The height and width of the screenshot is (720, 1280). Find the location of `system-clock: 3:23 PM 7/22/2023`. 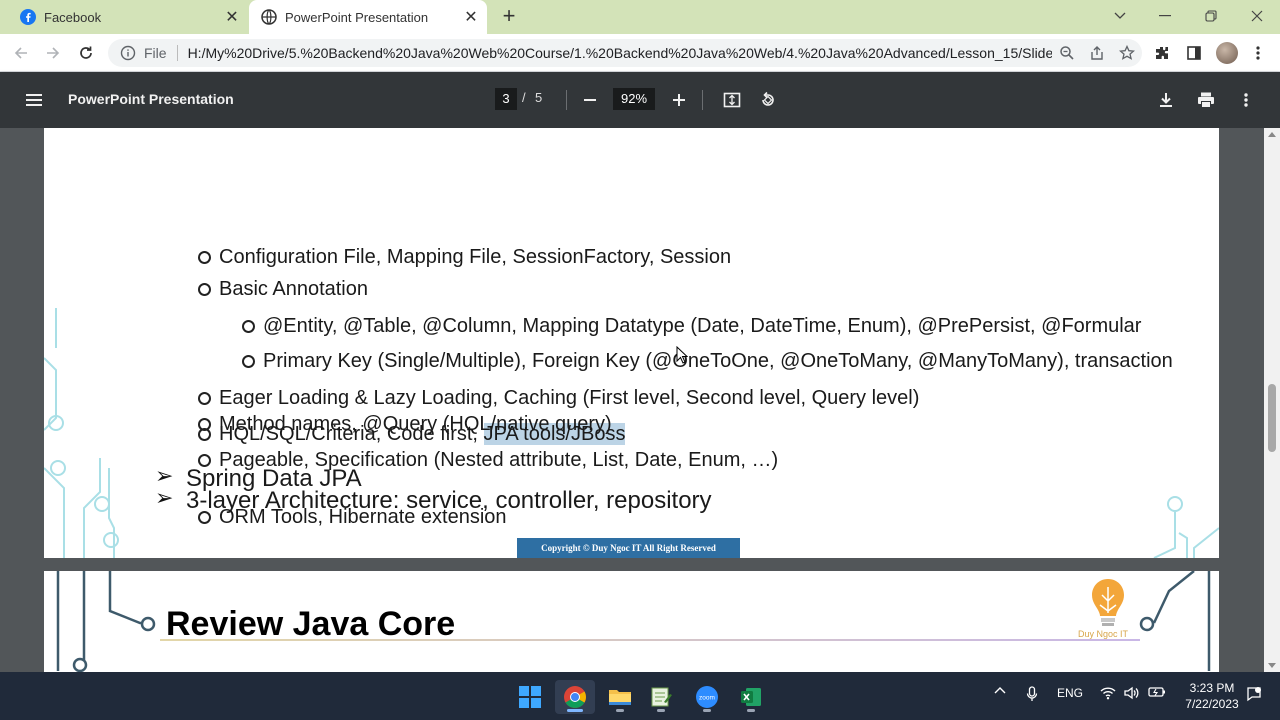

system-clock: 3:23 PM 7/22/2023 is located at coordinates (1212, 696).